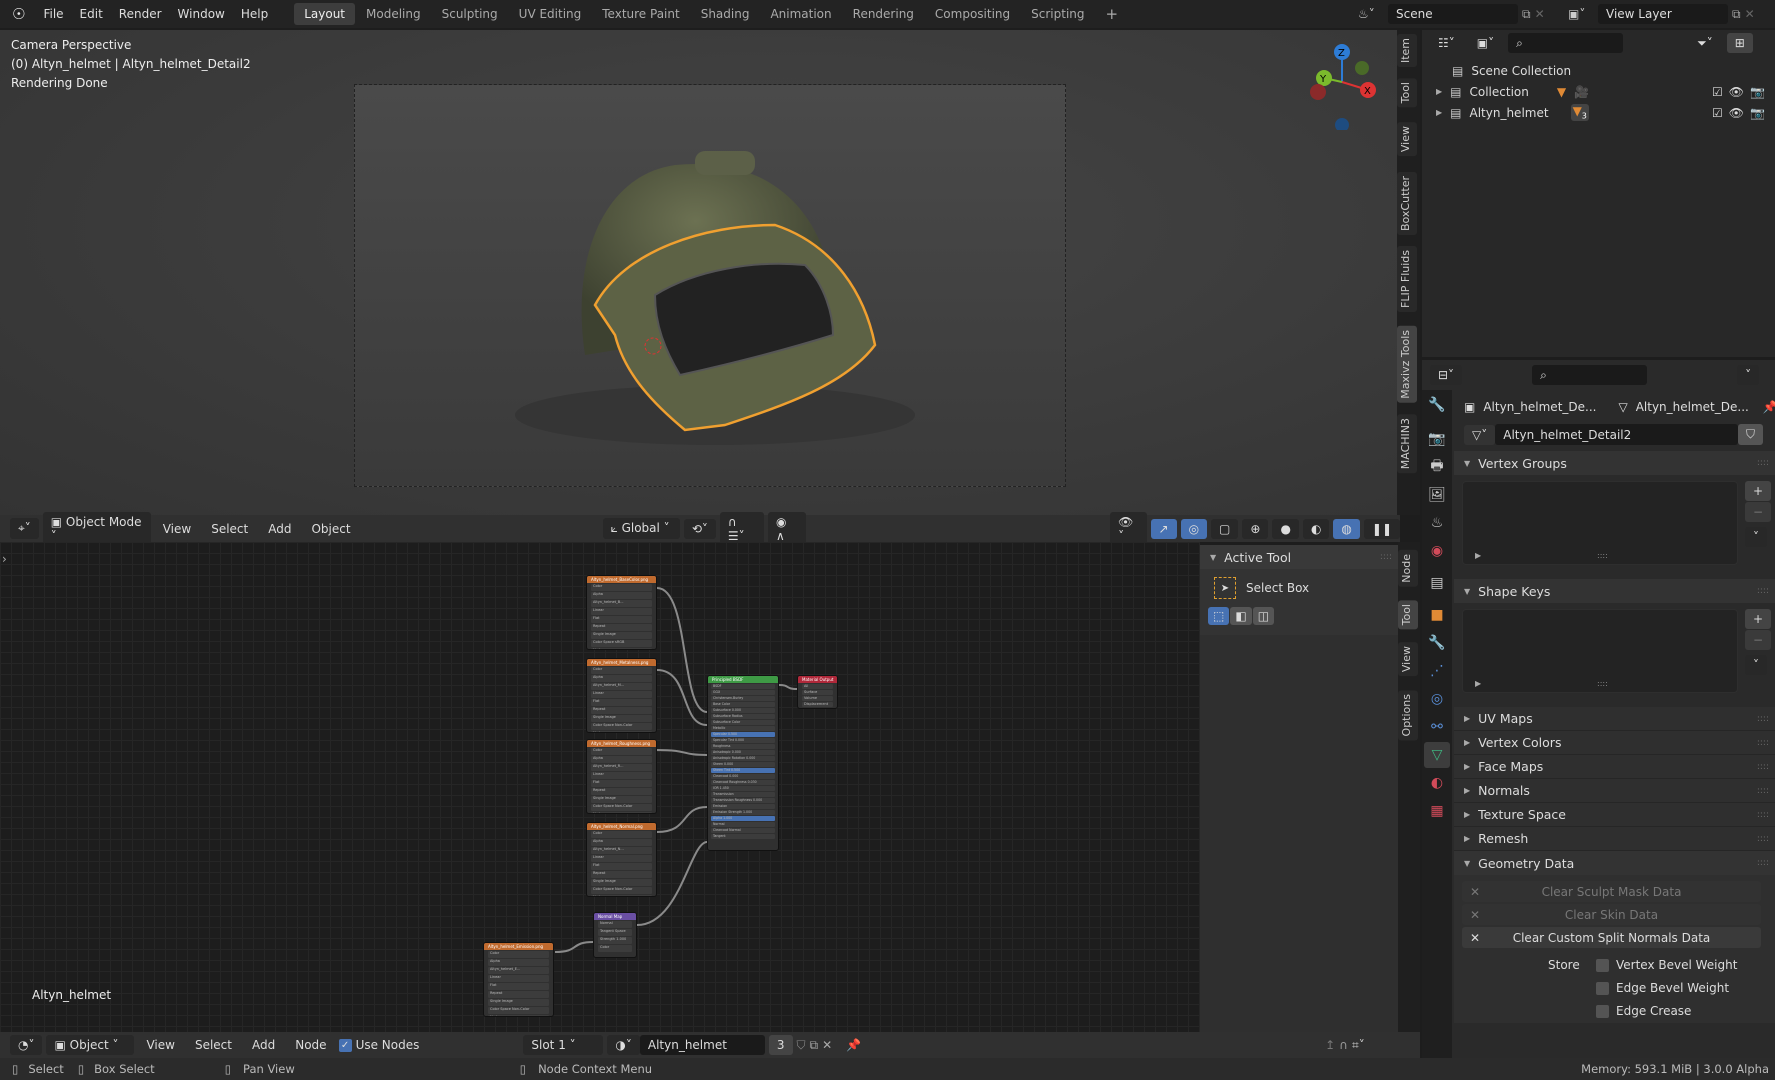 The image size is (1775, 1080). I want to click on texture-tab-icon: ▦, so click(1437, 811).